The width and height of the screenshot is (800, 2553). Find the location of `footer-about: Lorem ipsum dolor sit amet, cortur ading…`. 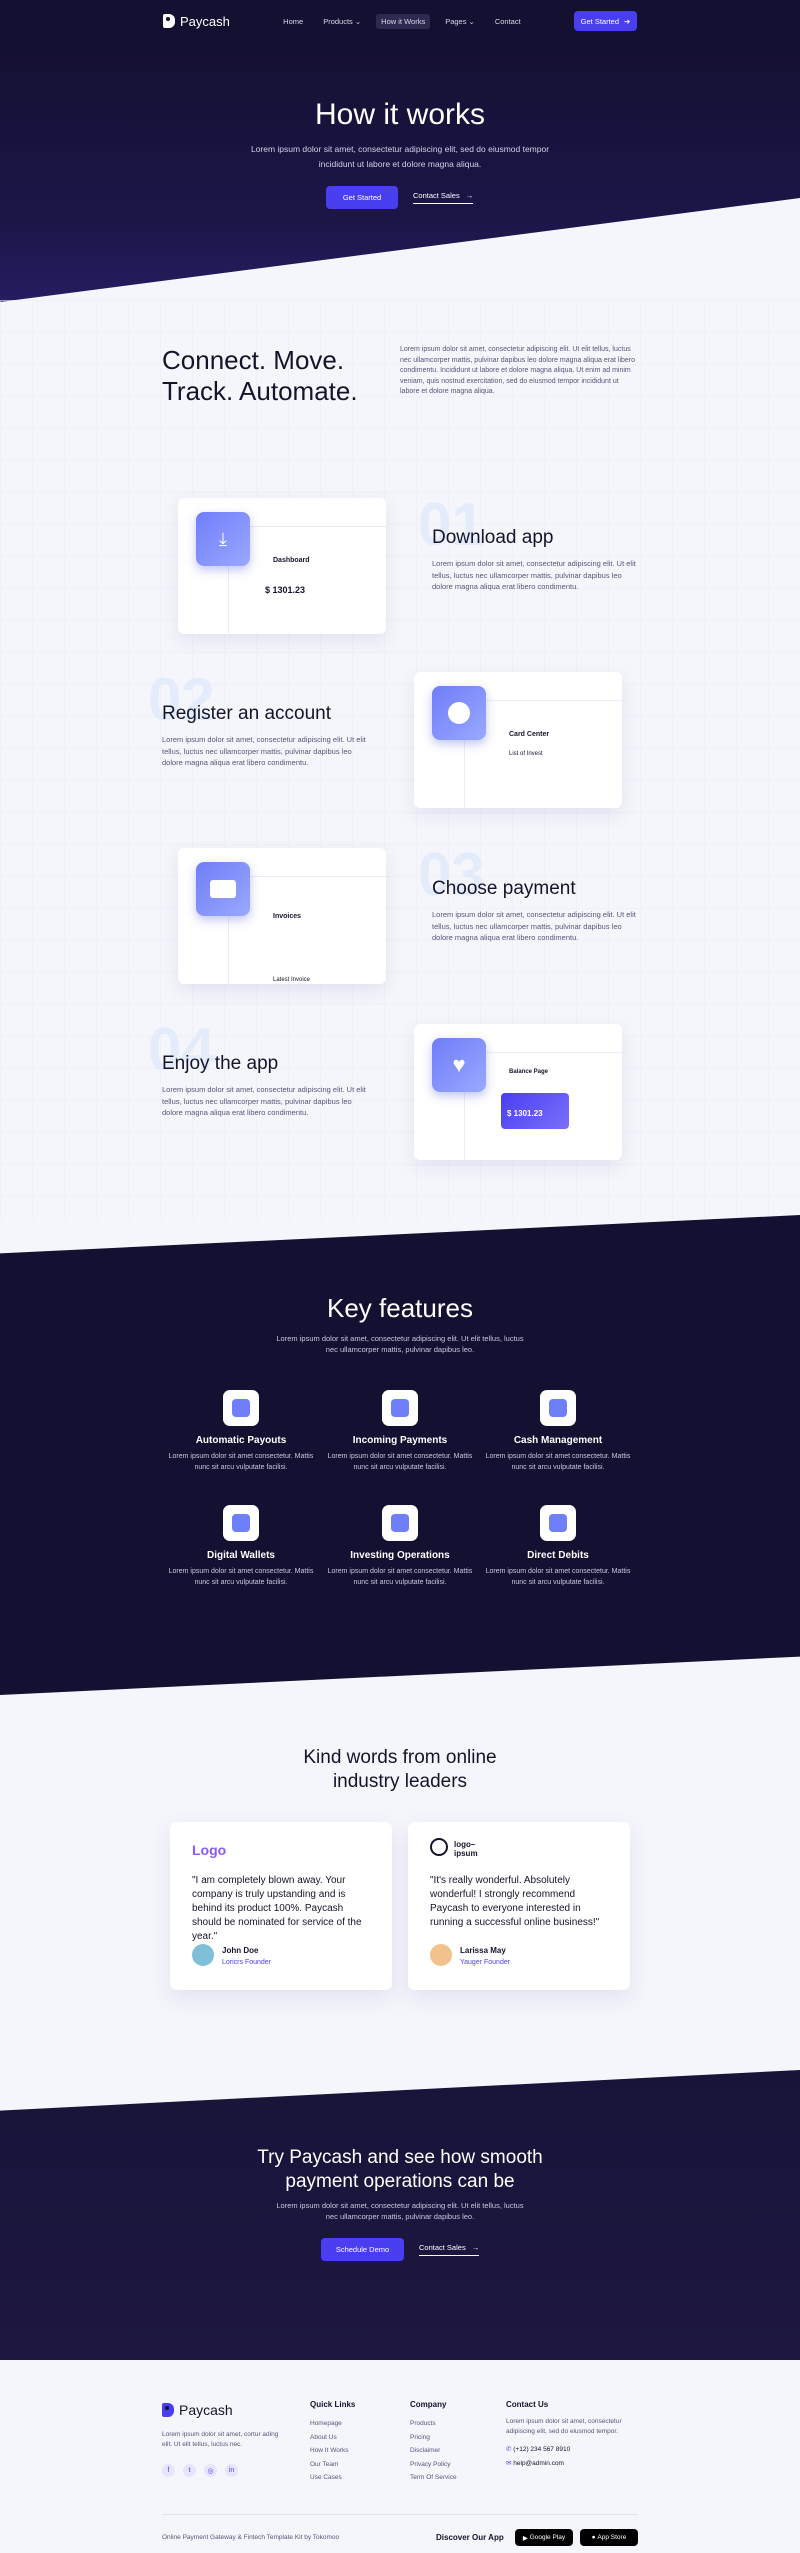

footer-about: Lorem ipsum dolor sit amet, cortur ading… is located at coordinates (220, 2439).